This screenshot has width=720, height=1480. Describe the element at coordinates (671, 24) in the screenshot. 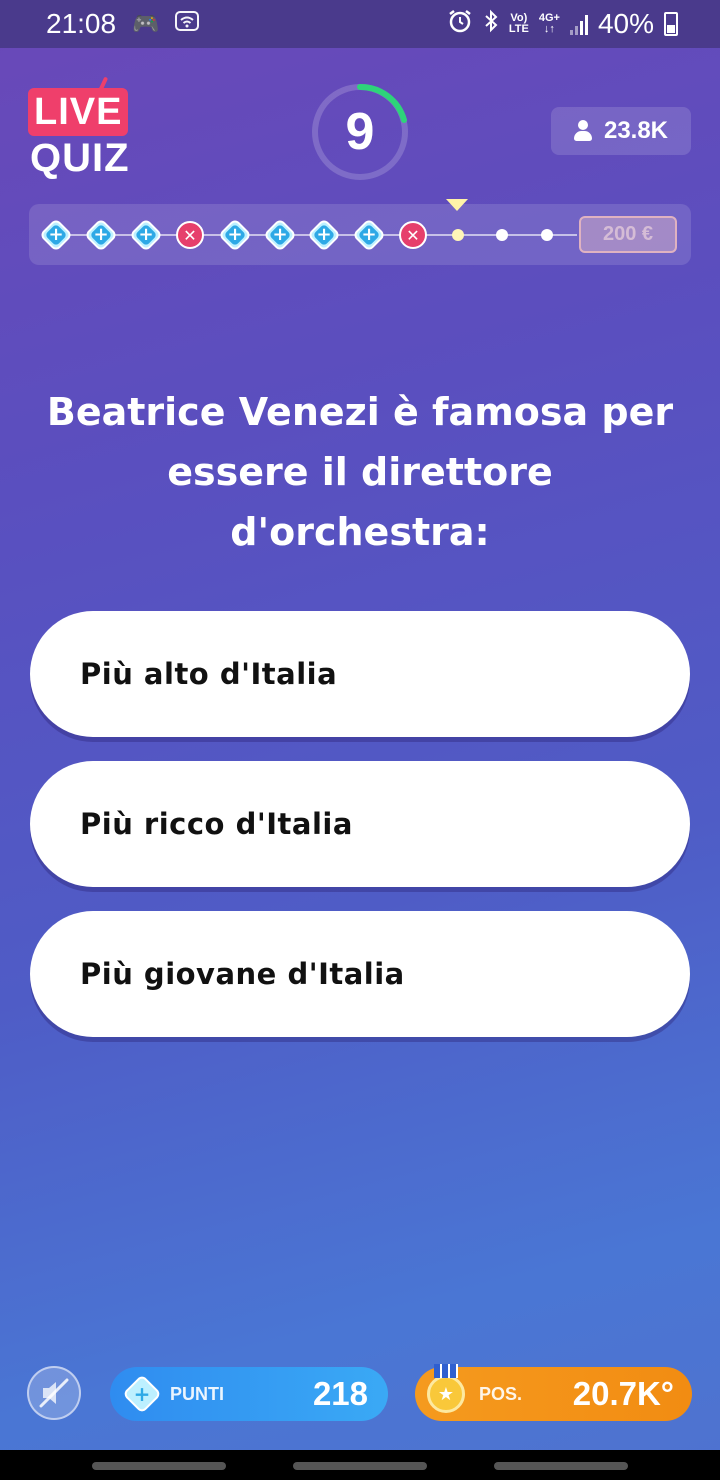

I see `battery-icon` at that location.